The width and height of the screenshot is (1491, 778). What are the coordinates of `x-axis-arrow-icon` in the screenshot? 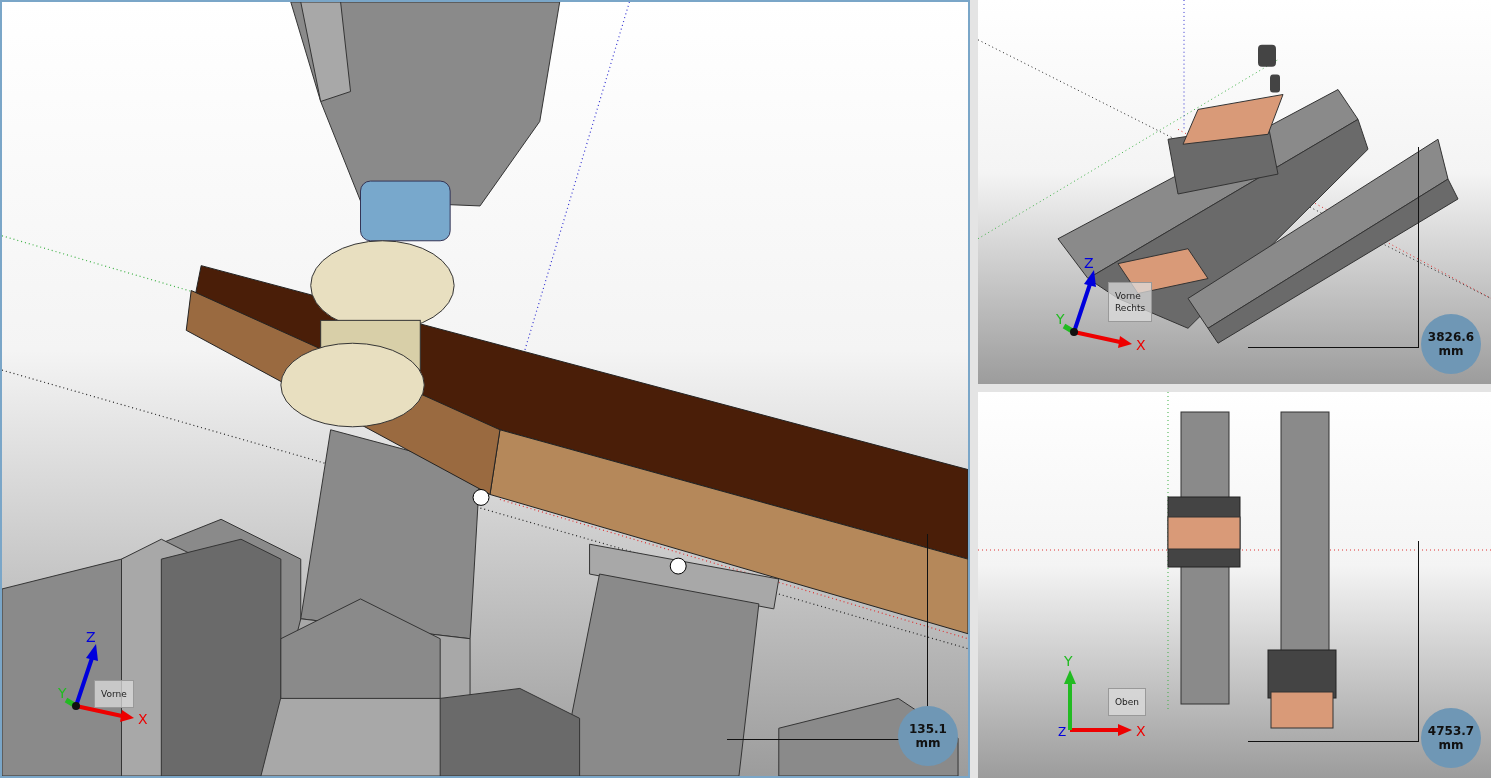 It's located at (1101, 730).